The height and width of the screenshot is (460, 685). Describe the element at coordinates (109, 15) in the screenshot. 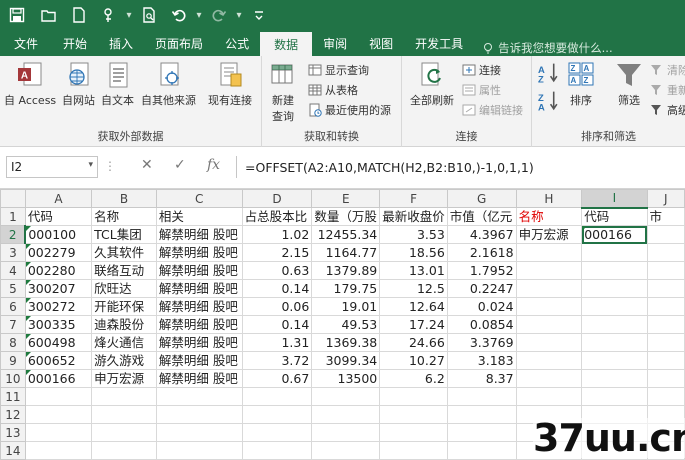

I see `touch-mode-icon` at that location.